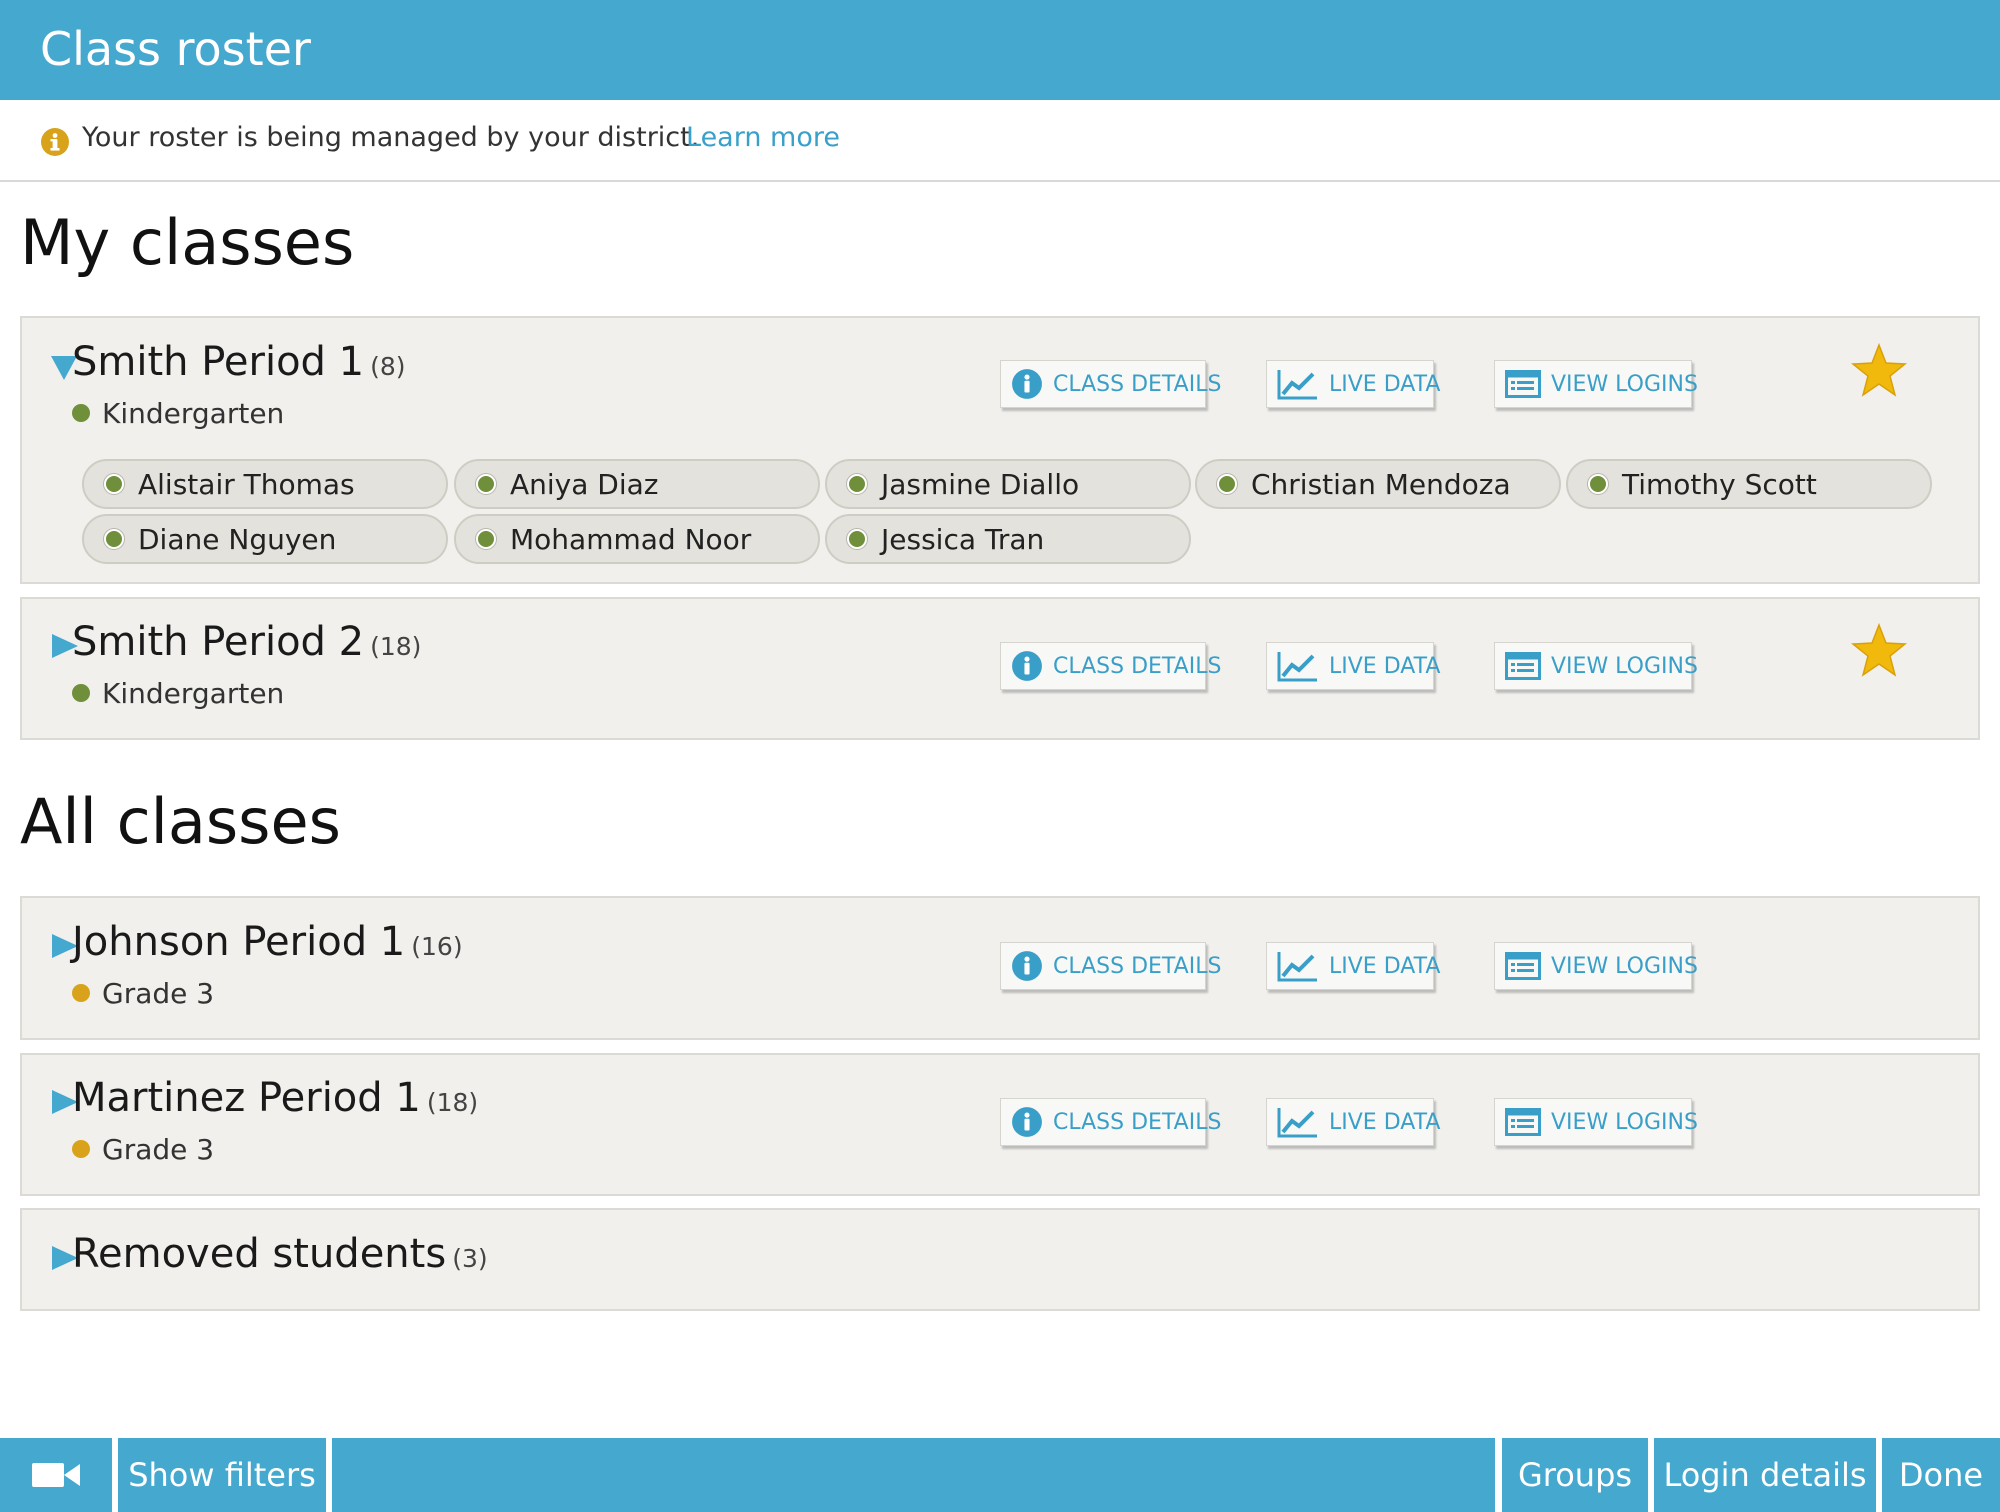  I want to click on student-count: (16), so click(437, 946).